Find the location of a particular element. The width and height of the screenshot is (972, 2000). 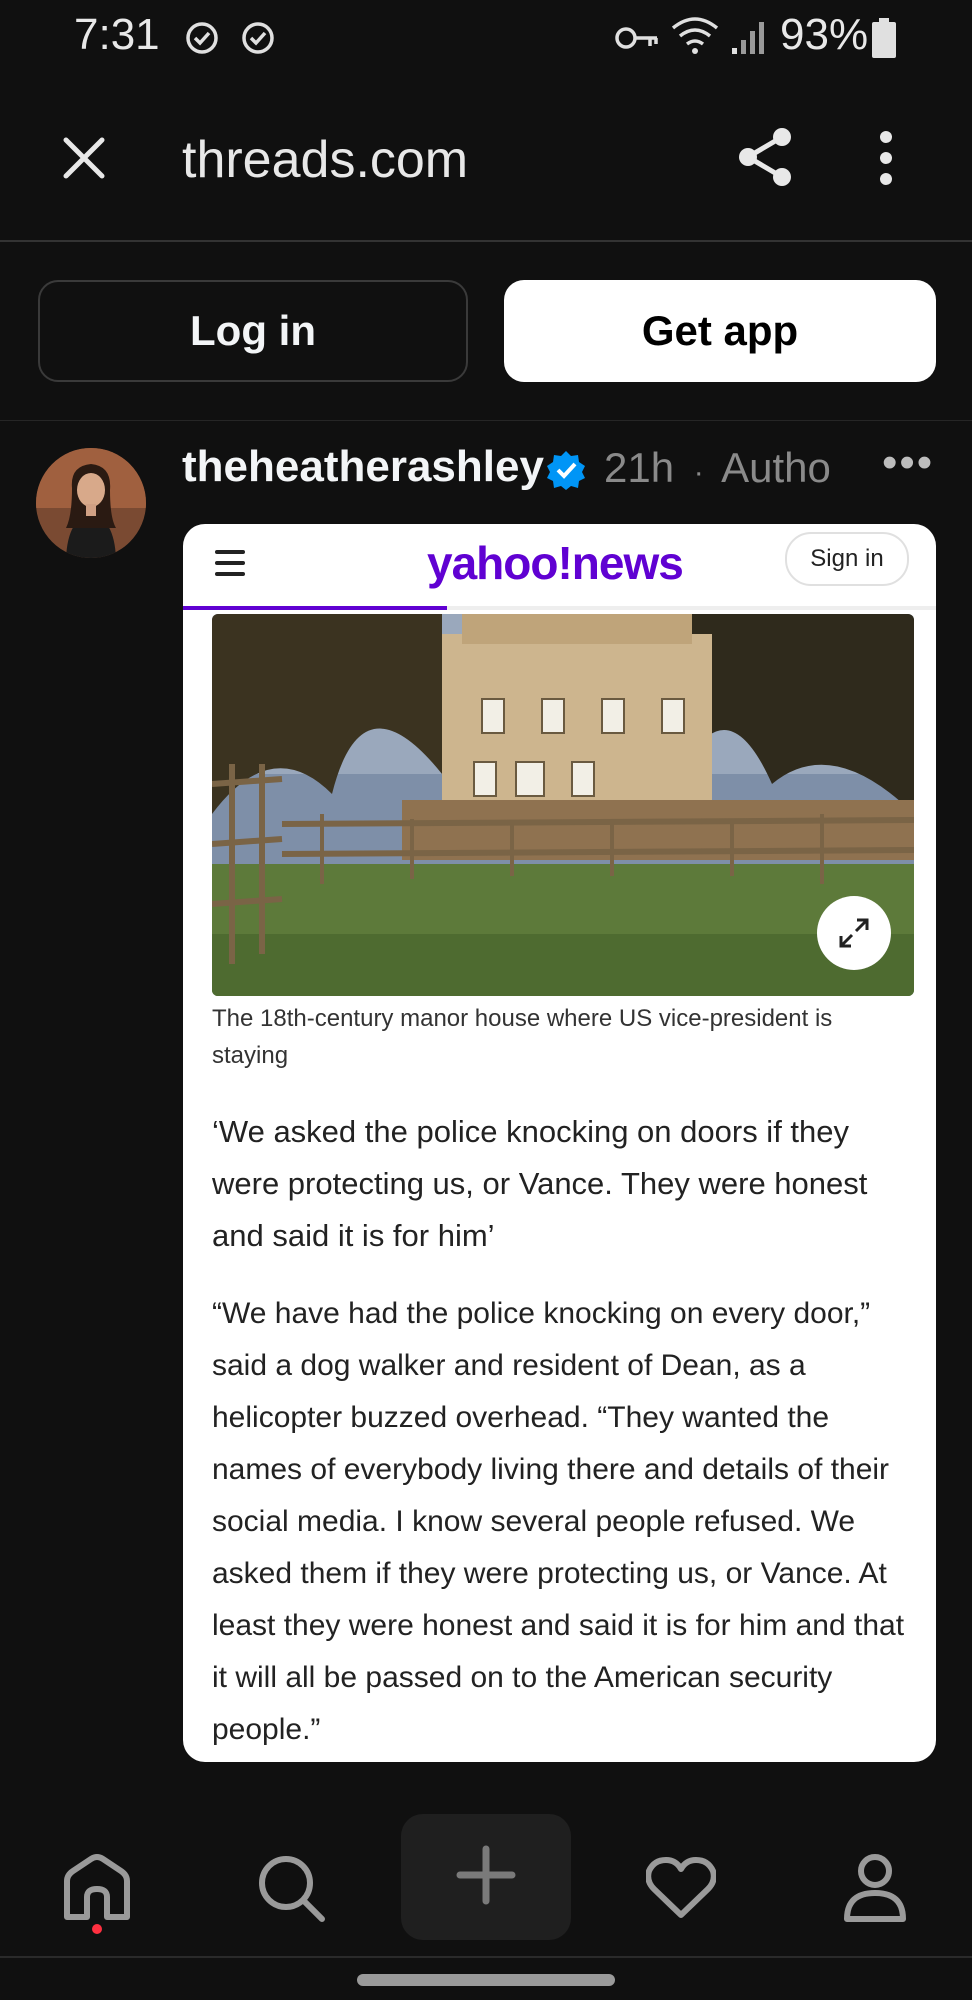

battery-percentage: 93% is located at coordinates (824, 34).